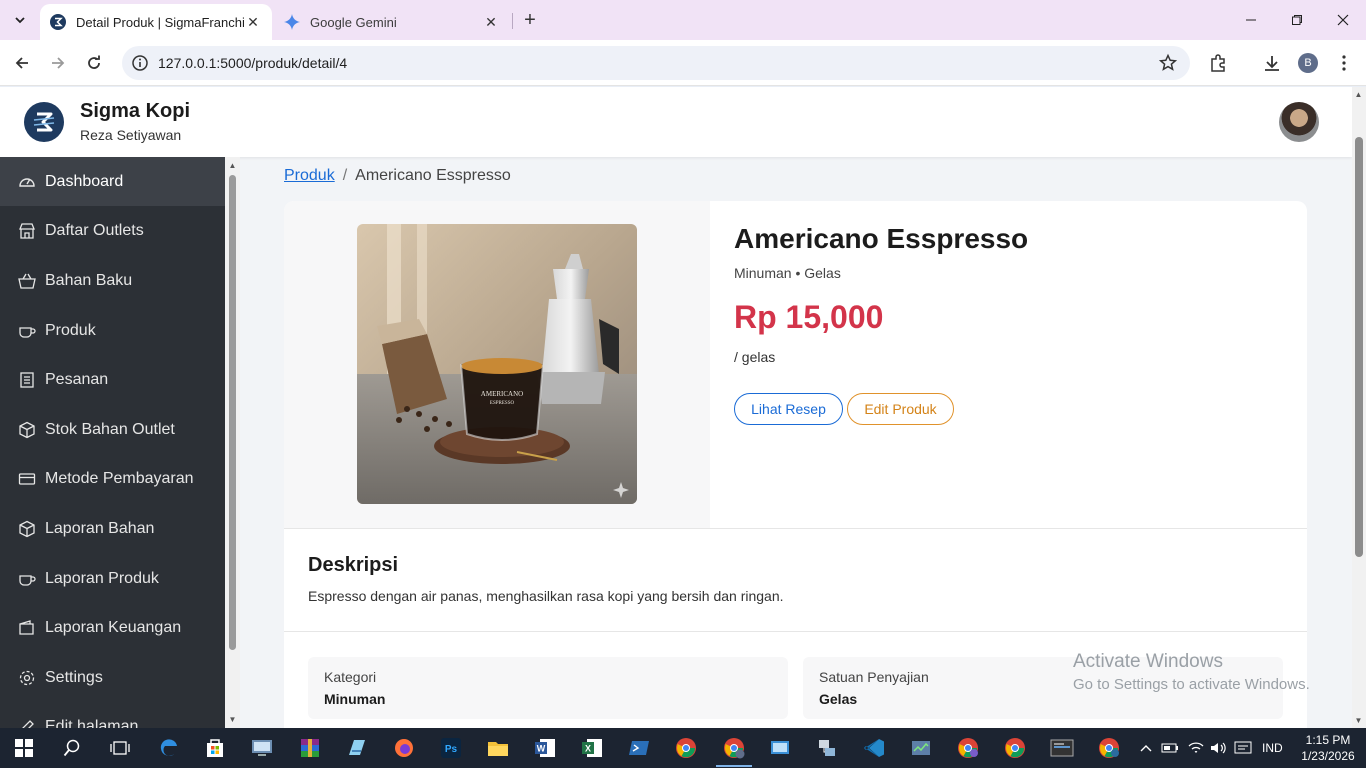  Describe the element at coordinates (1251, 20) in the screenshot. I see `minimize-icon` at that location.